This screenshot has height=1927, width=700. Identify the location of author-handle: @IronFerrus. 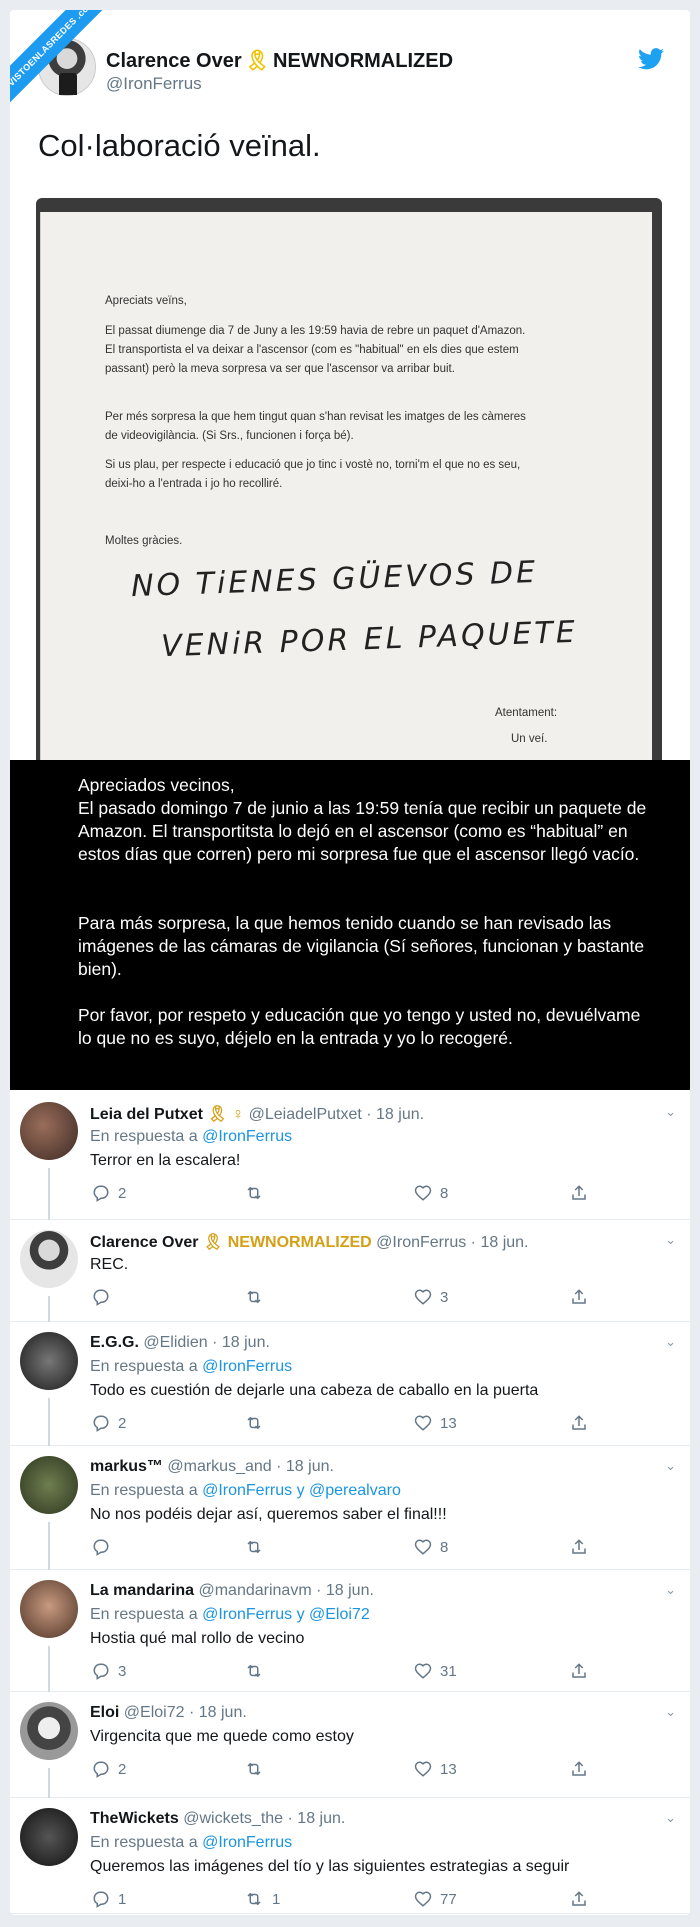
(154, 84).